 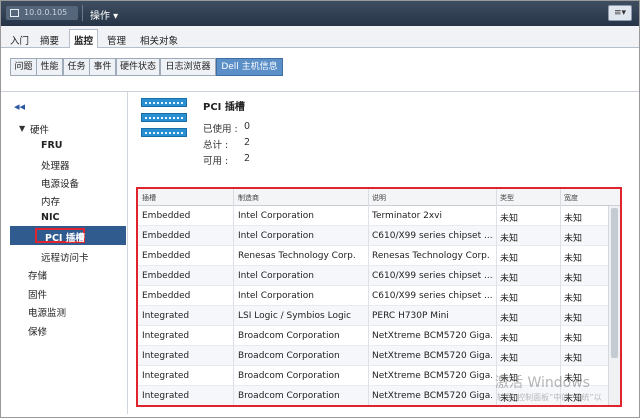 I want to click on column-header-manufacturer: 制造商, so click(x=248, y=198).